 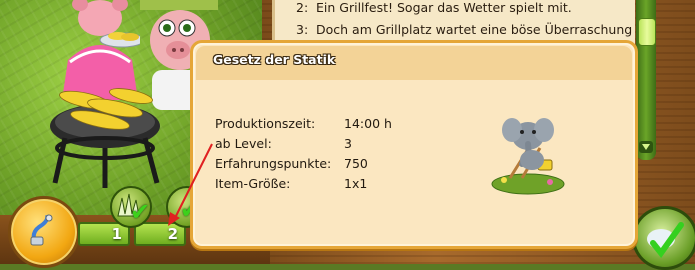 What do you see at coordinates (140, 212) in the screenshot?
I see `checkmark-icon: ✔` at bounding box center [140, 212].